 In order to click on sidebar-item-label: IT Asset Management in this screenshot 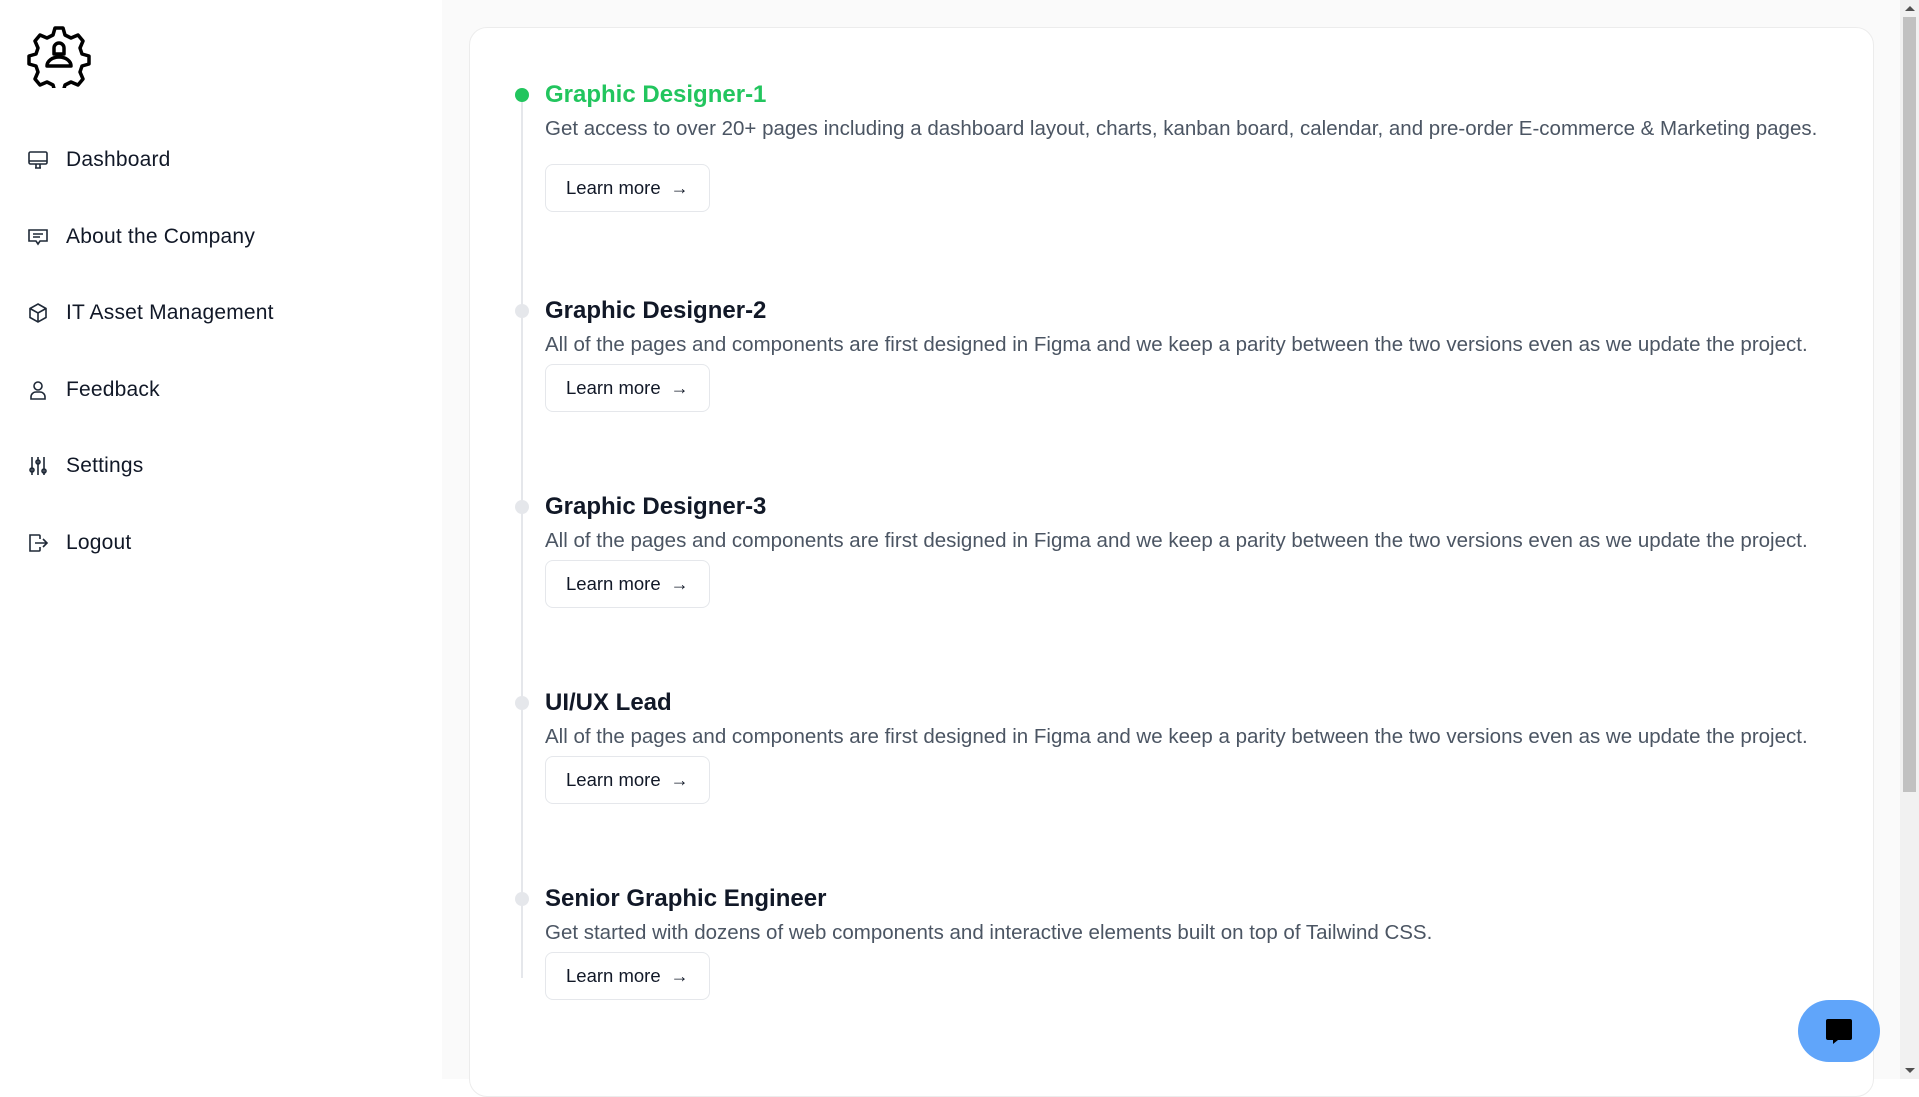, I will do `click(170, 313)`.